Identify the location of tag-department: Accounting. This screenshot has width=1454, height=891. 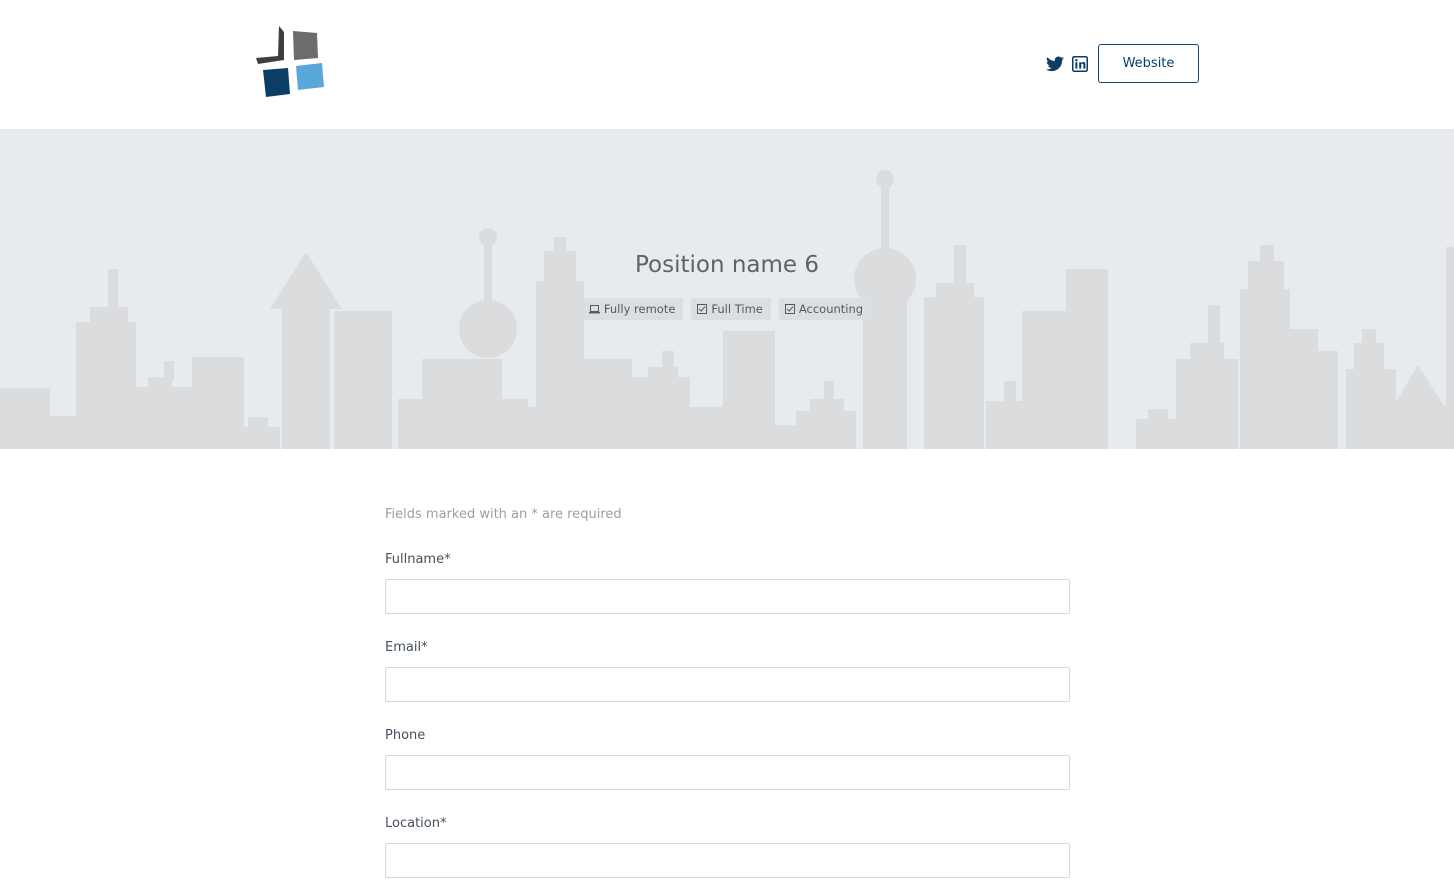
(825, 309).